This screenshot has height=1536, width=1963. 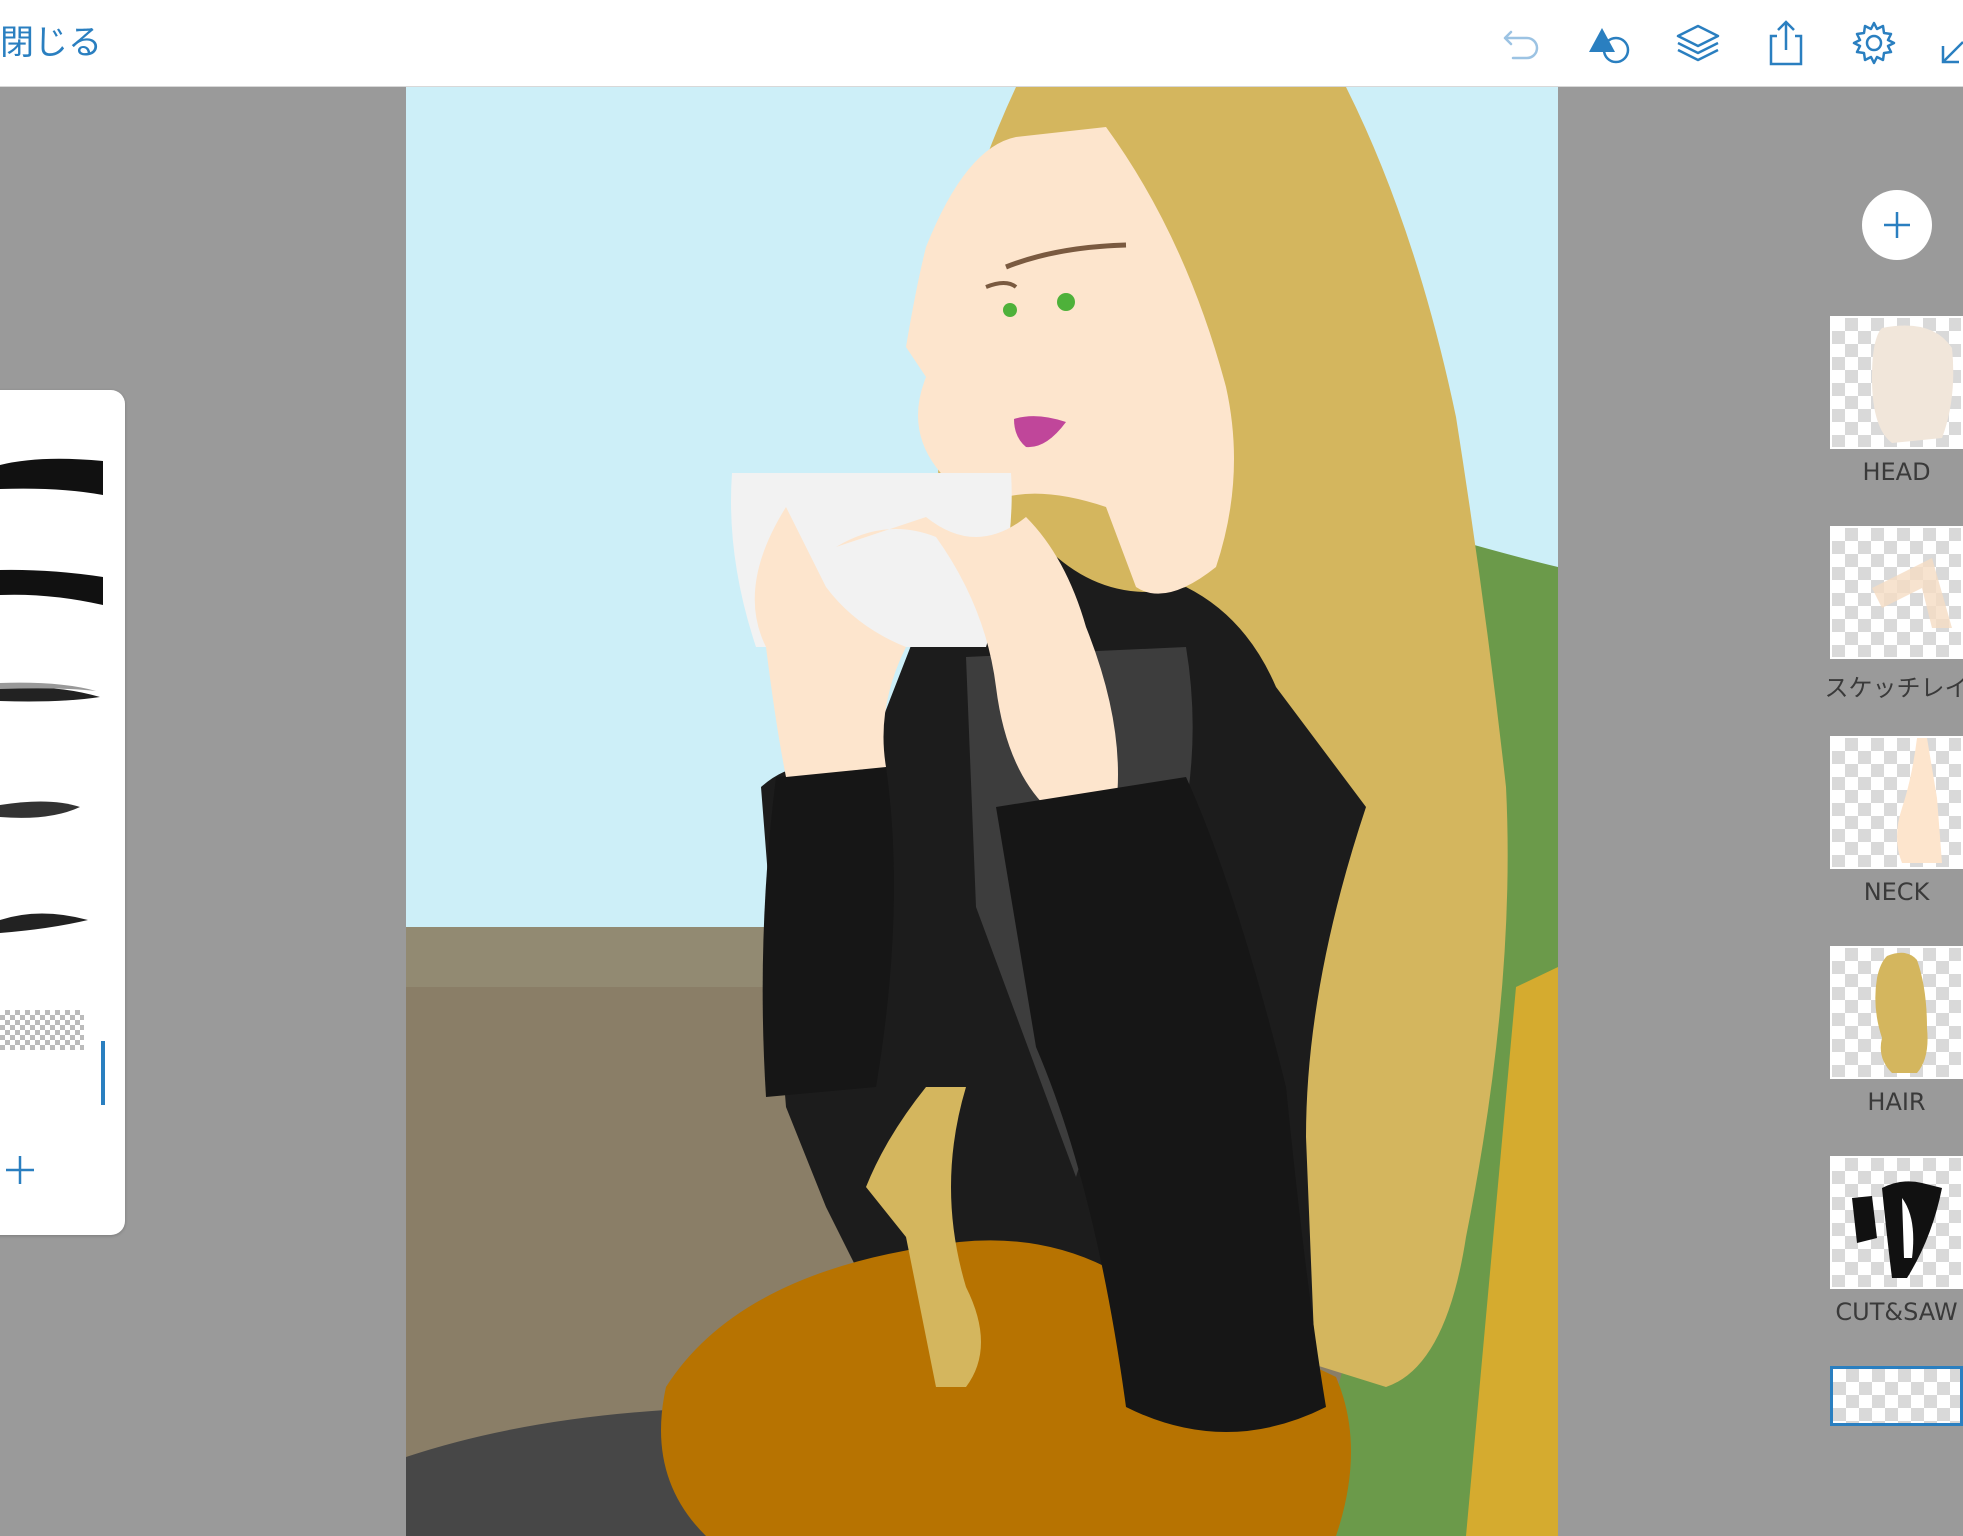 I want to click on layer-label: CUT&SAW, so click(x=1896, y=1312).